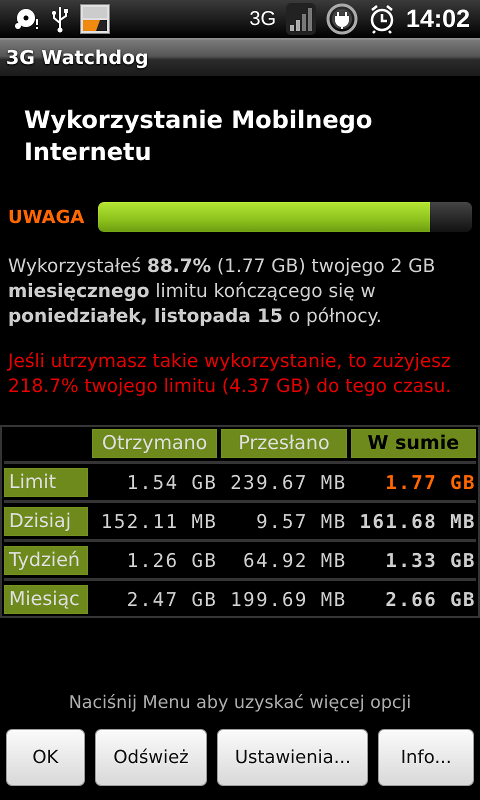  I want to click on usb-icon, so click(60, 19).